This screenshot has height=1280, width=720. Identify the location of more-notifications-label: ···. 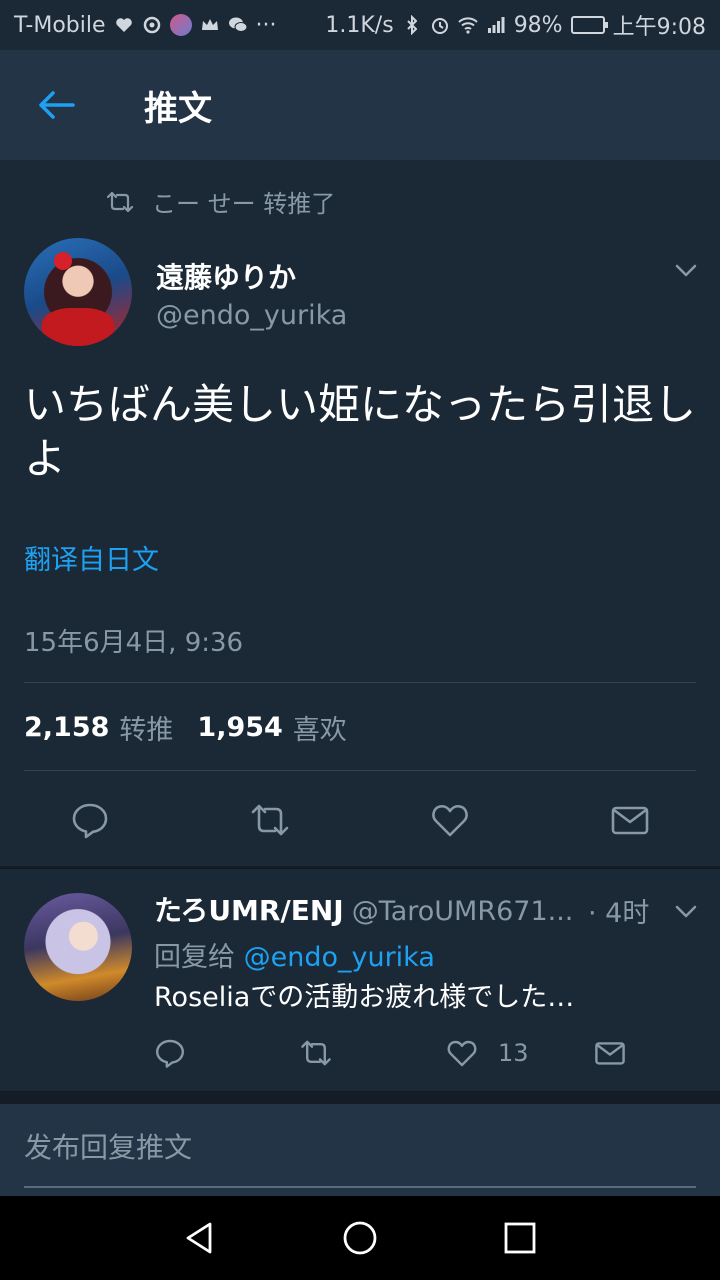
(266, 25).